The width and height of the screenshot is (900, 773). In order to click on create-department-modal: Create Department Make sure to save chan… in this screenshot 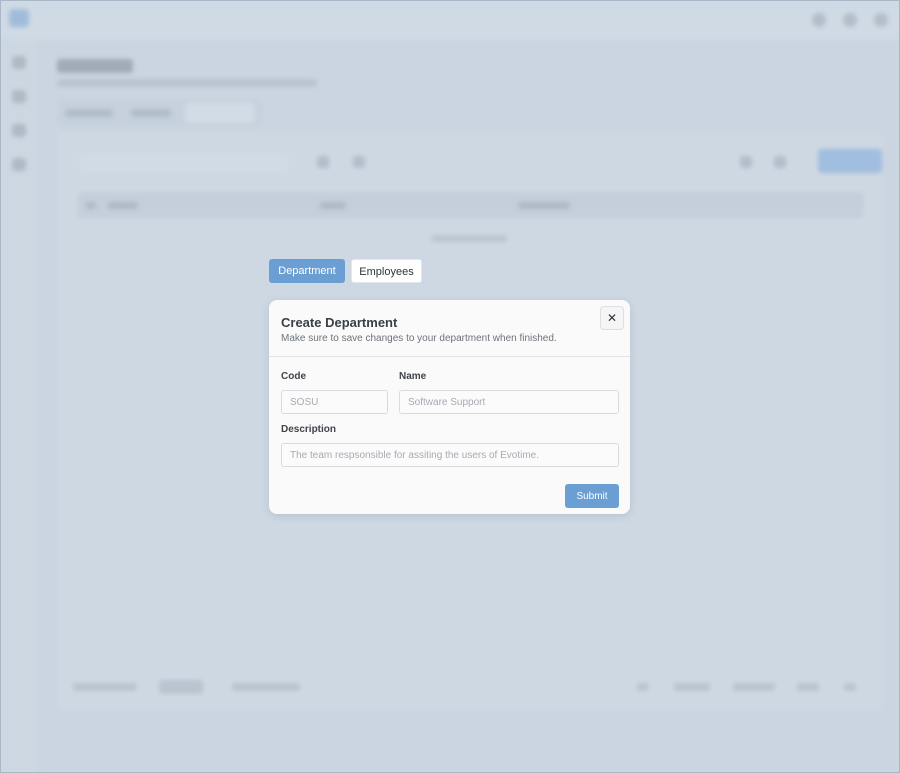, I will do `click(449, 407)`.